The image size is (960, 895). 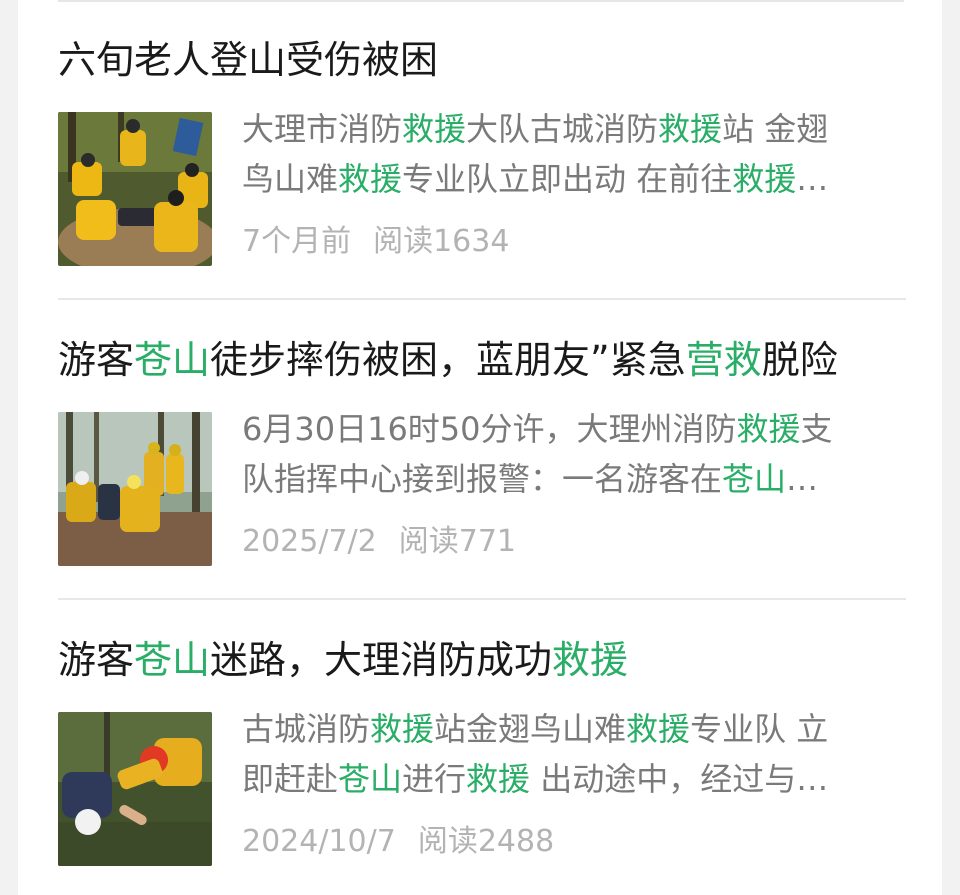 What do you see at coordinates (319, 841) in the screenshot?
I see `publish-time: 2024/10/7` at bounding box center [319, 841].